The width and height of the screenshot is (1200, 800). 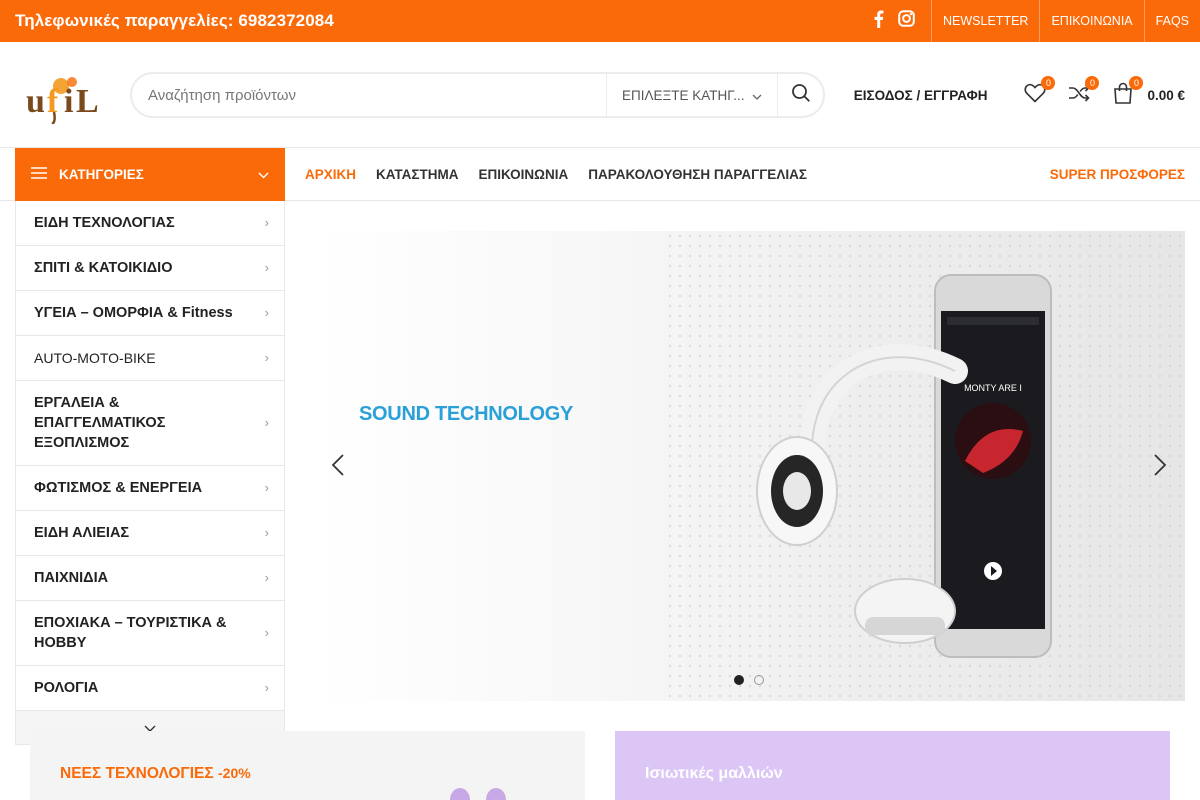 What do you see at coordinates (130, 633) in the screenshot?
I see `category-label: ΕΠΟΧΙΑΚΑ – ΤΟΥΡΙΣΤΙΚΑ & HOBBY` at bounding box center [130, 633].